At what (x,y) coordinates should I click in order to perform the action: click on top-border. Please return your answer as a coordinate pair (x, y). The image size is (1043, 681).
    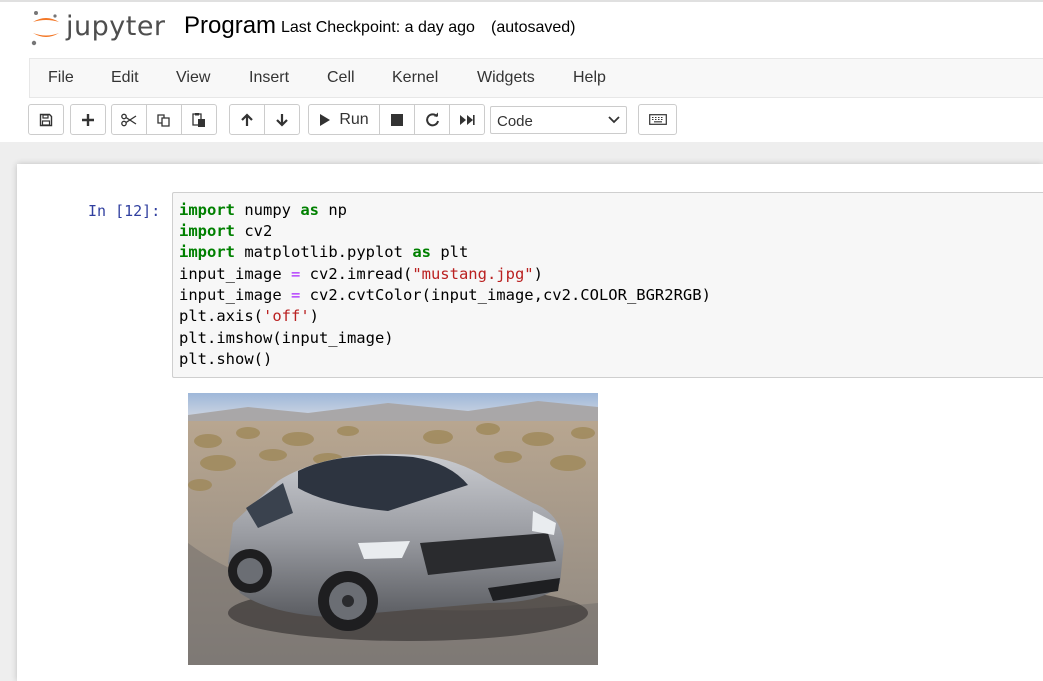
    Looking at the image, I should click on (521, 1).